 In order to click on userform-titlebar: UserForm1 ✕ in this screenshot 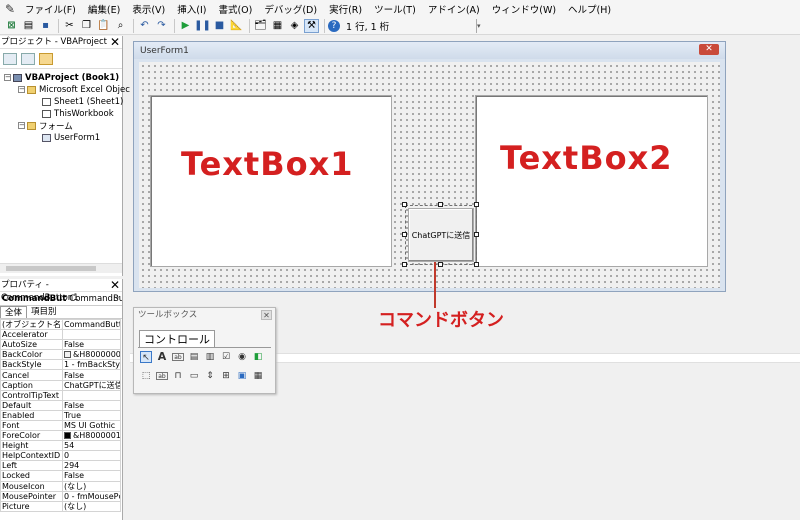, I will do `click(429, 50)`.